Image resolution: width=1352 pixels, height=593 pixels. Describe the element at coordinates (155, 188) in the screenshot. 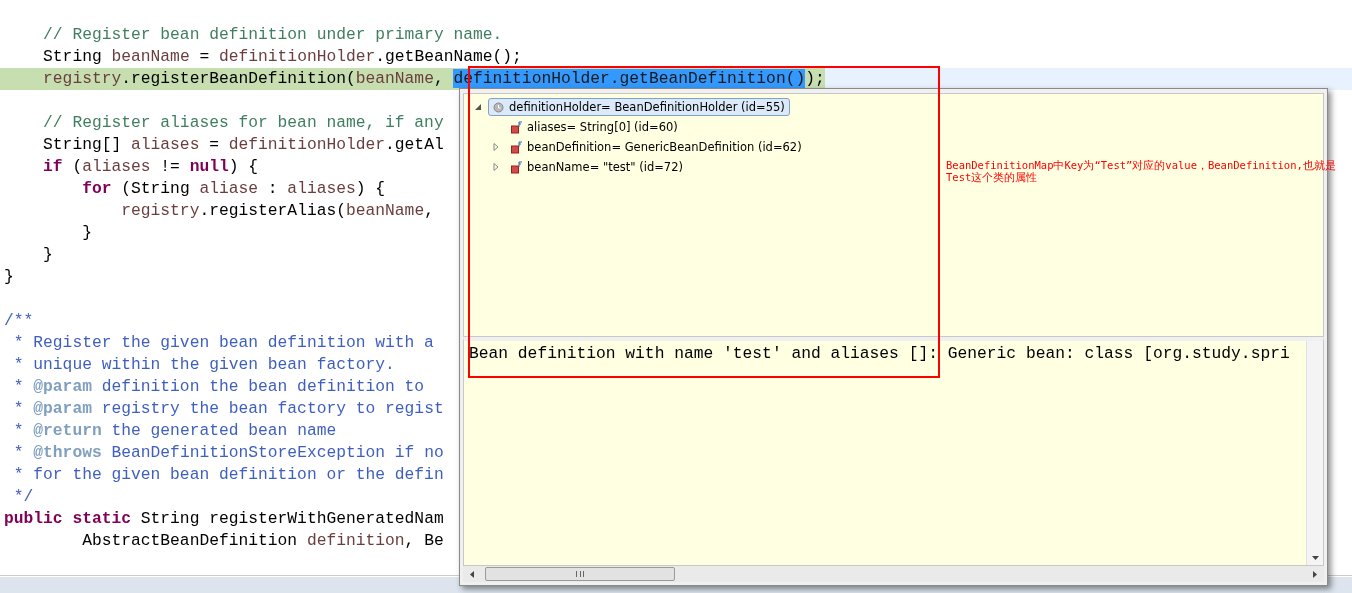

I see `code-text: (String` at that location.